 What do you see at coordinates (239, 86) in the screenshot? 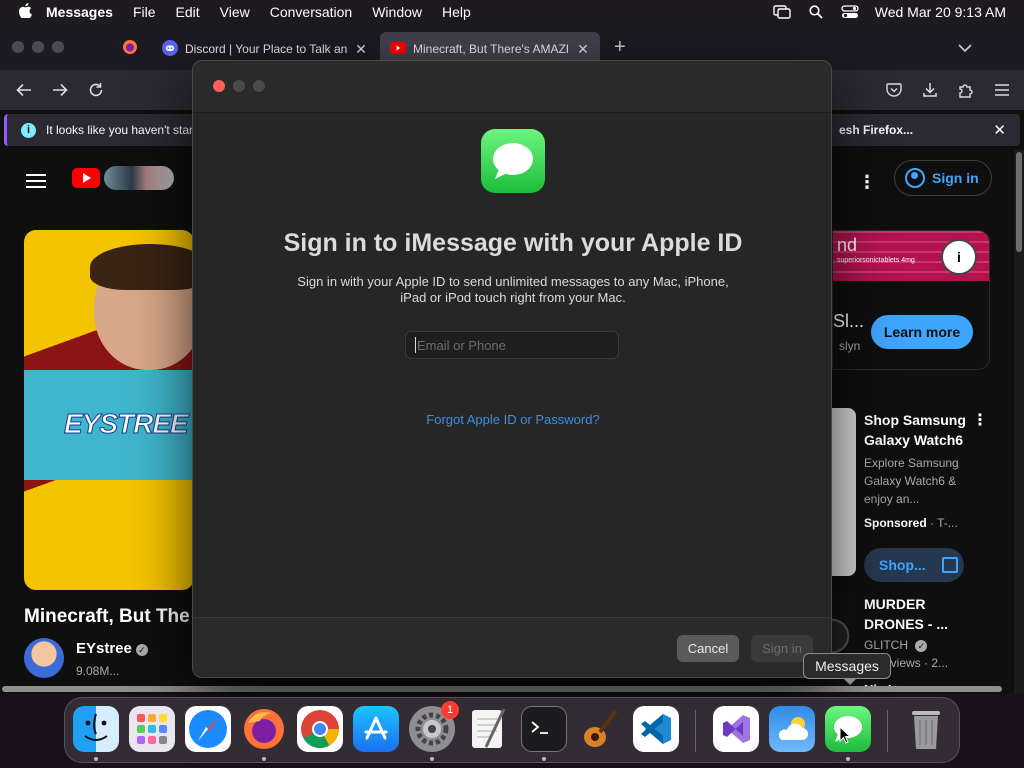
I see `dialog-minimize-button` at bounding box center [239, 86].